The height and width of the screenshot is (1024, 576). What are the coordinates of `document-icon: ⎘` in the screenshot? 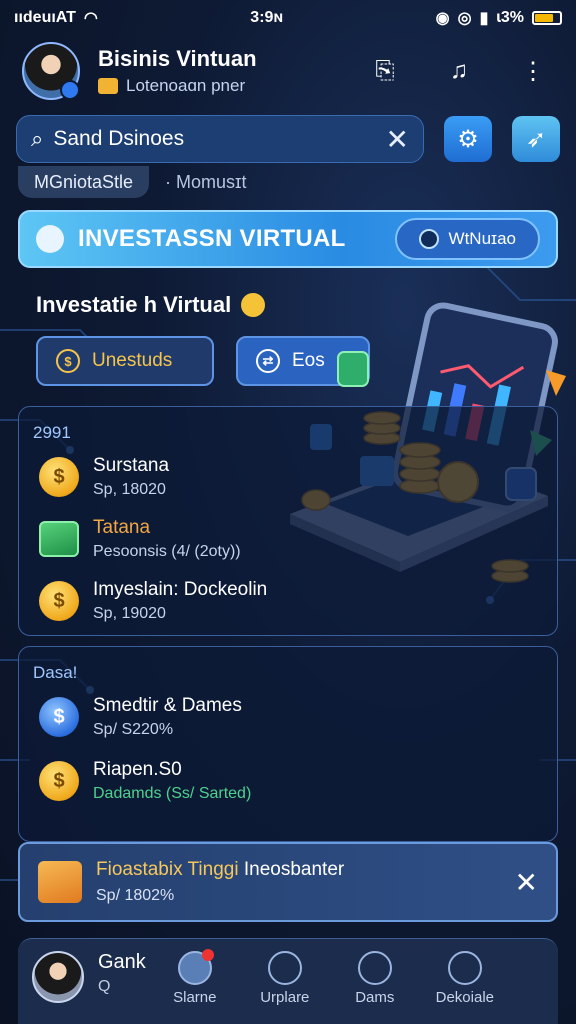 It's located at (385, 71).